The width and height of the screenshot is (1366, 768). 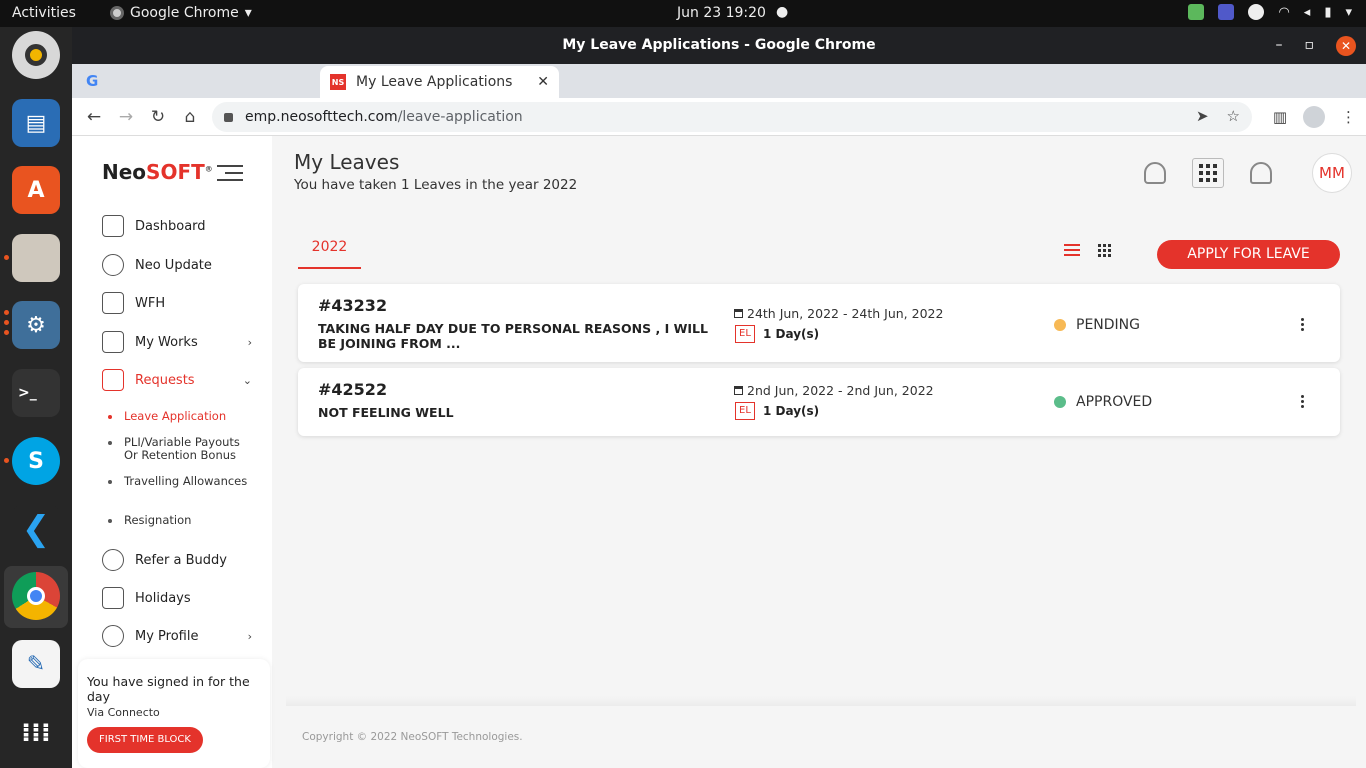 I want to click on power-menu-icon: ▾, so click(x=1348, y=12).